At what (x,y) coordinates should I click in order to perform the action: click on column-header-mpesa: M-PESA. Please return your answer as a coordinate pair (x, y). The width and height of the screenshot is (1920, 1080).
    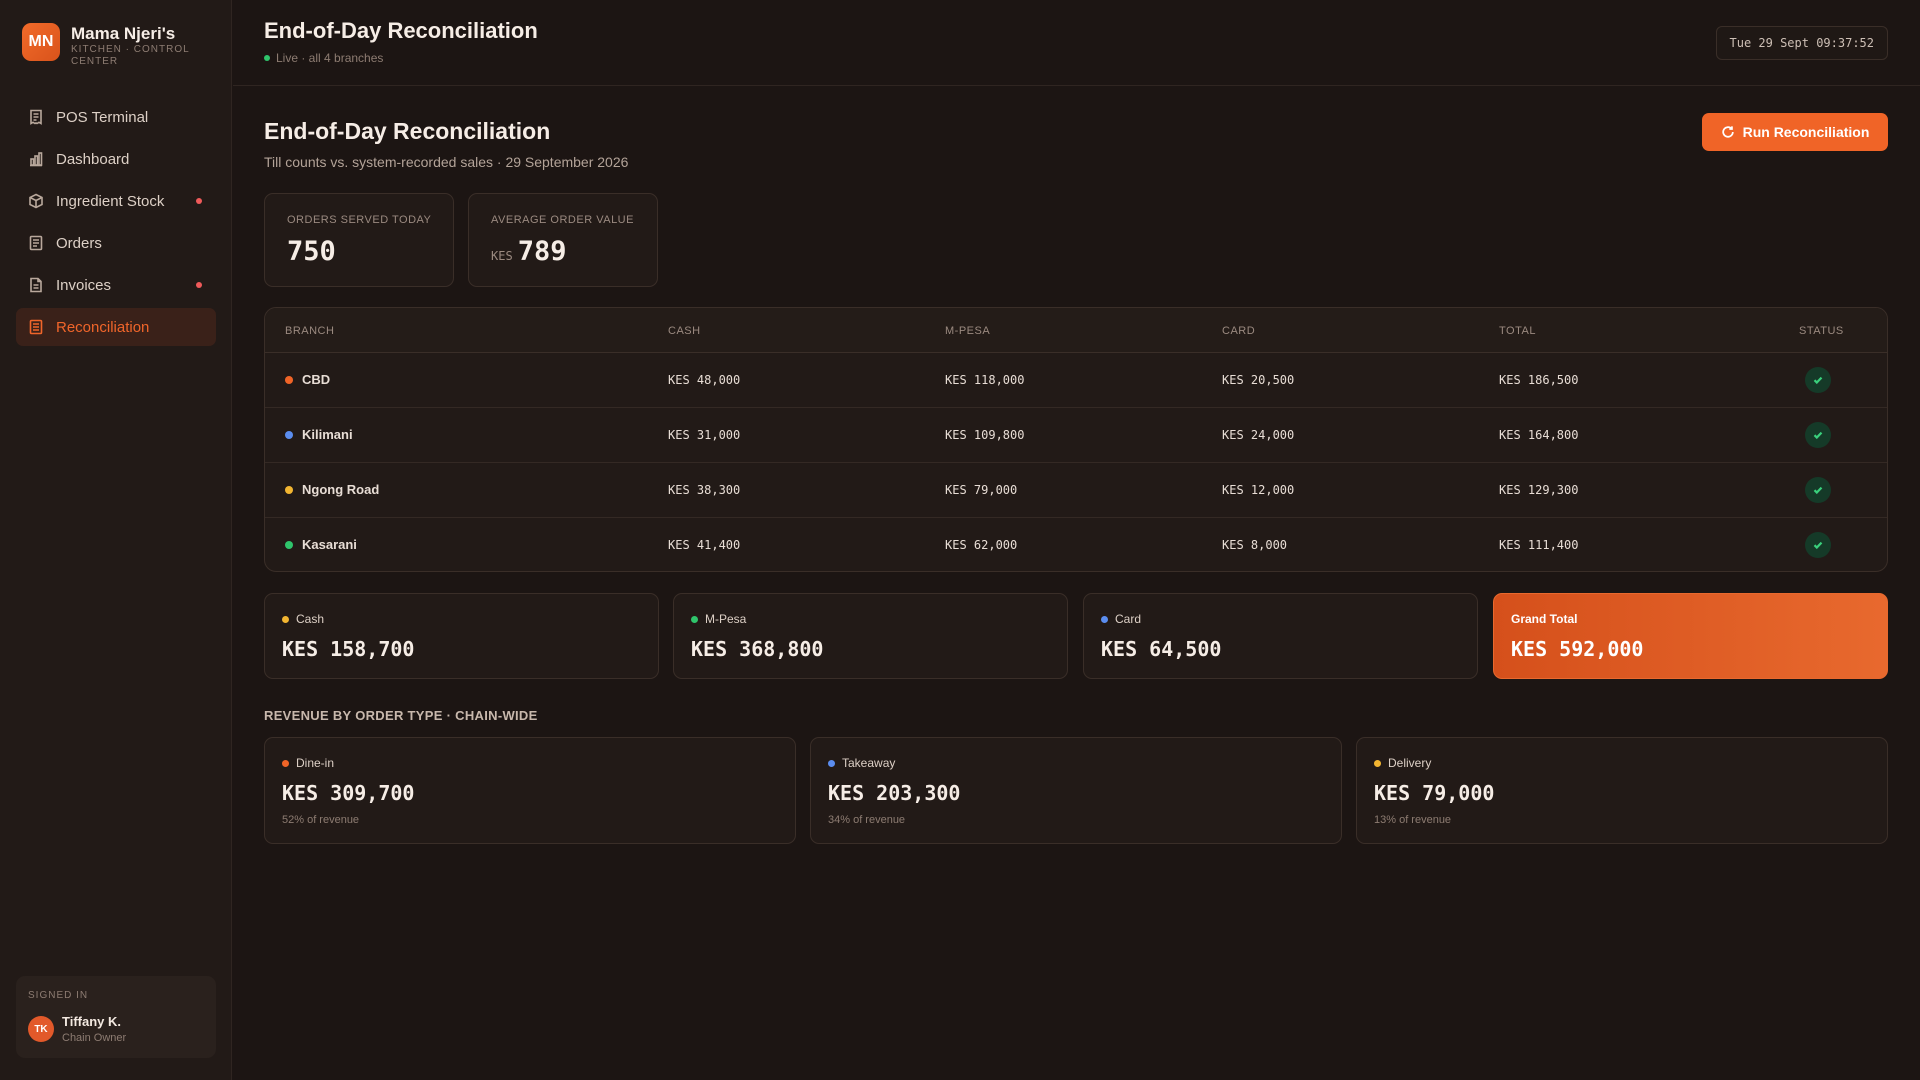
    Looking at the image, I should click on (967, 331).